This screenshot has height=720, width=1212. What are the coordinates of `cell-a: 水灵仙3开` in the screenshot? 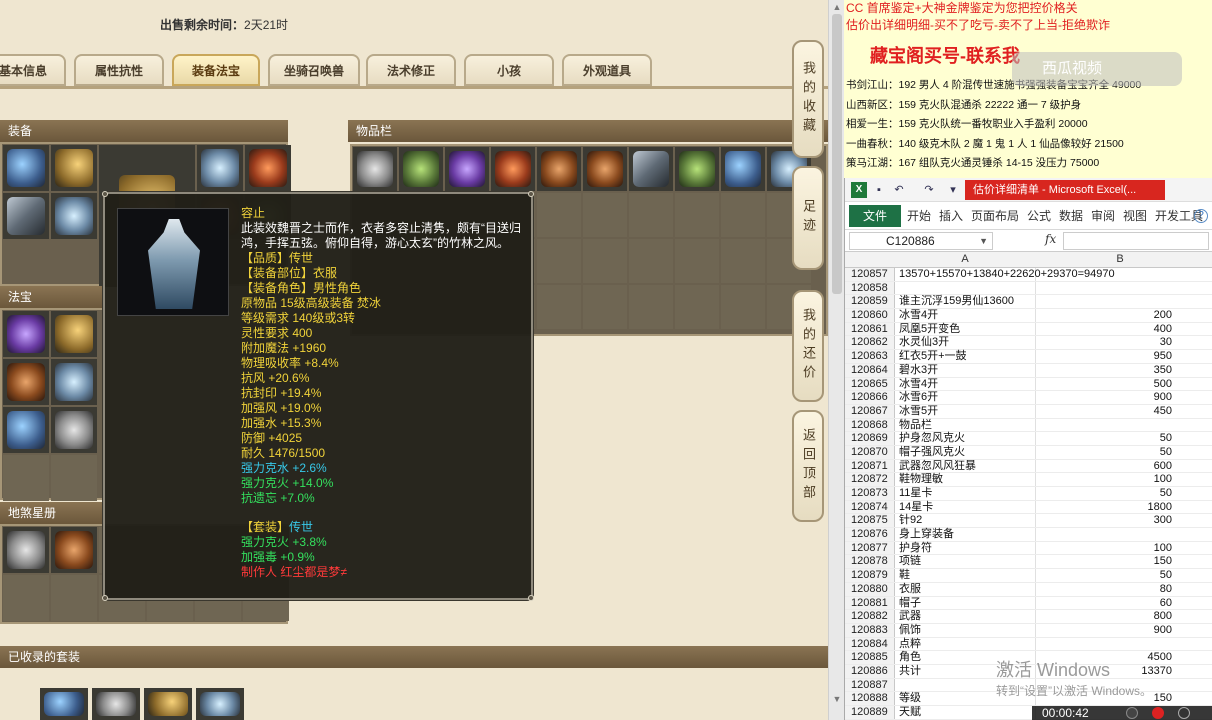 It's located at (924, 343).